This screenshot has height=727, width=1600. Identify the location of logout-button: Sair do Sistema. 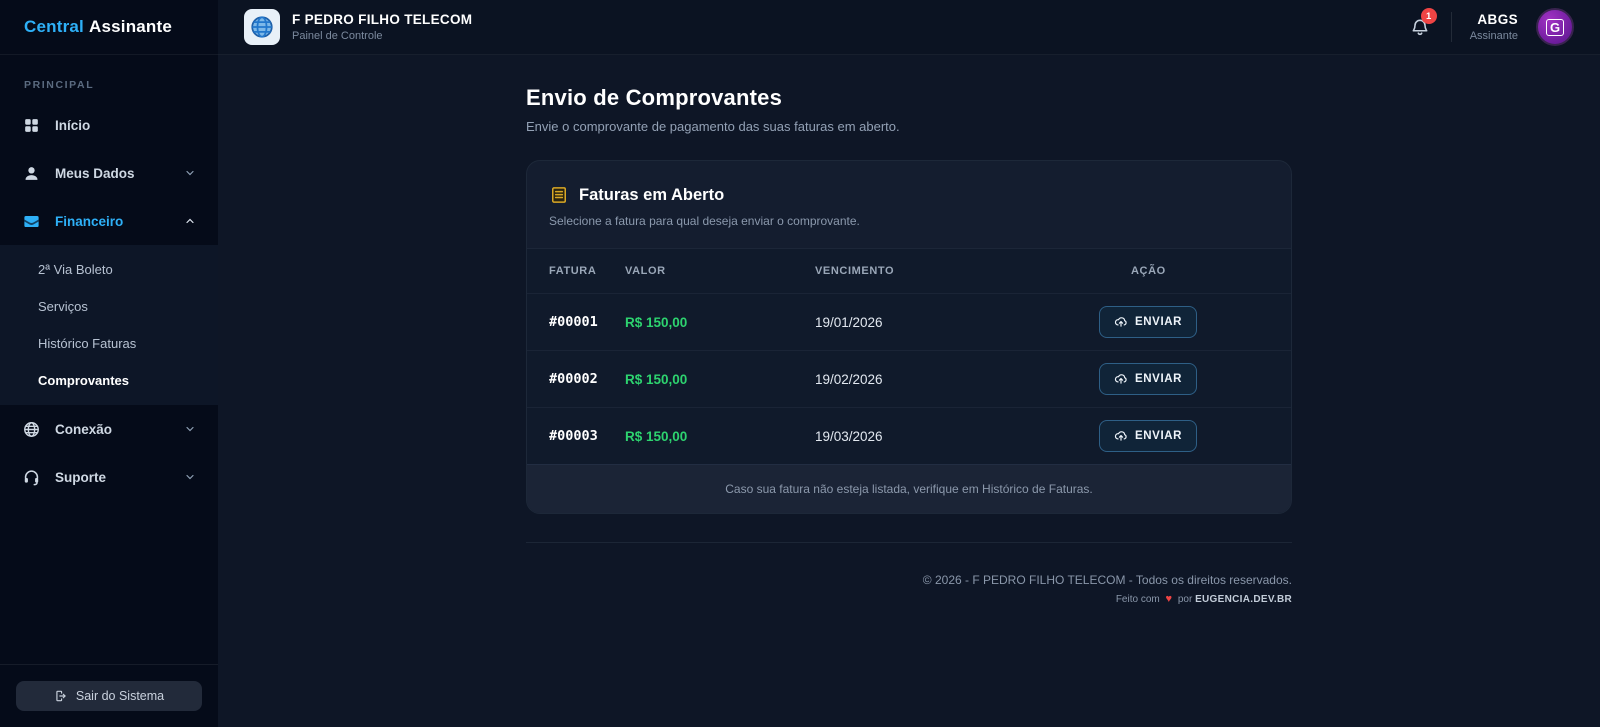
(109, 696).